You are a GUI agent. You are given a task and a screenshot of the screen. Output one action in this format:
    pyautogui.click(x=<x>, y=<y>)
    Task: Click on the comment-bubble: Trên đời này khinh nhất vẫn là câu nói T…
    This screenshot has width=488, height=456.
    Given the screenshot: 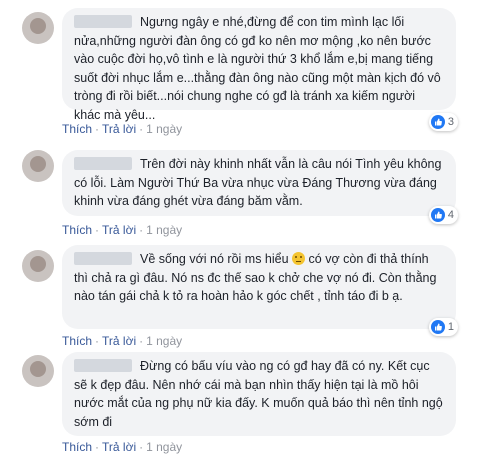 What is the action you would take?
    pyautogui.click(x=259, y=183)
    